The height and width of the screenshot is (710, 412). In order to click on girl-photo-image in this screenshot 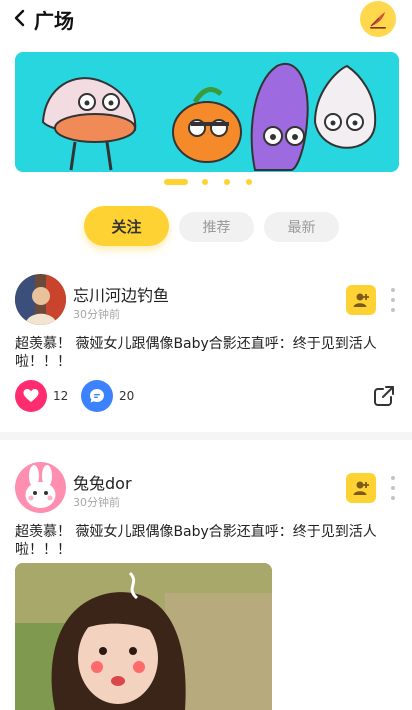, I will do `click(143, 636)`.